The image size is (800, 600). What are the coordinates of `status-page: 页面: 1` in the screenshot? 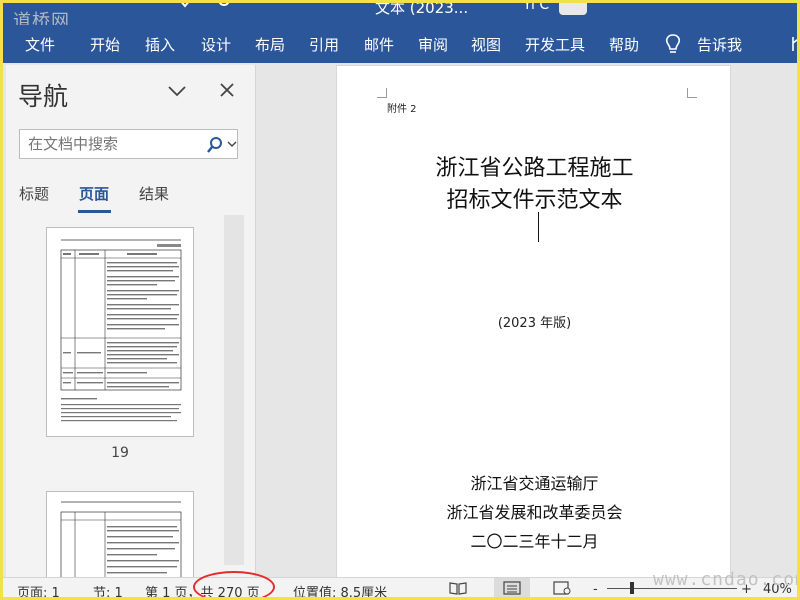 It's located at (38, 589).